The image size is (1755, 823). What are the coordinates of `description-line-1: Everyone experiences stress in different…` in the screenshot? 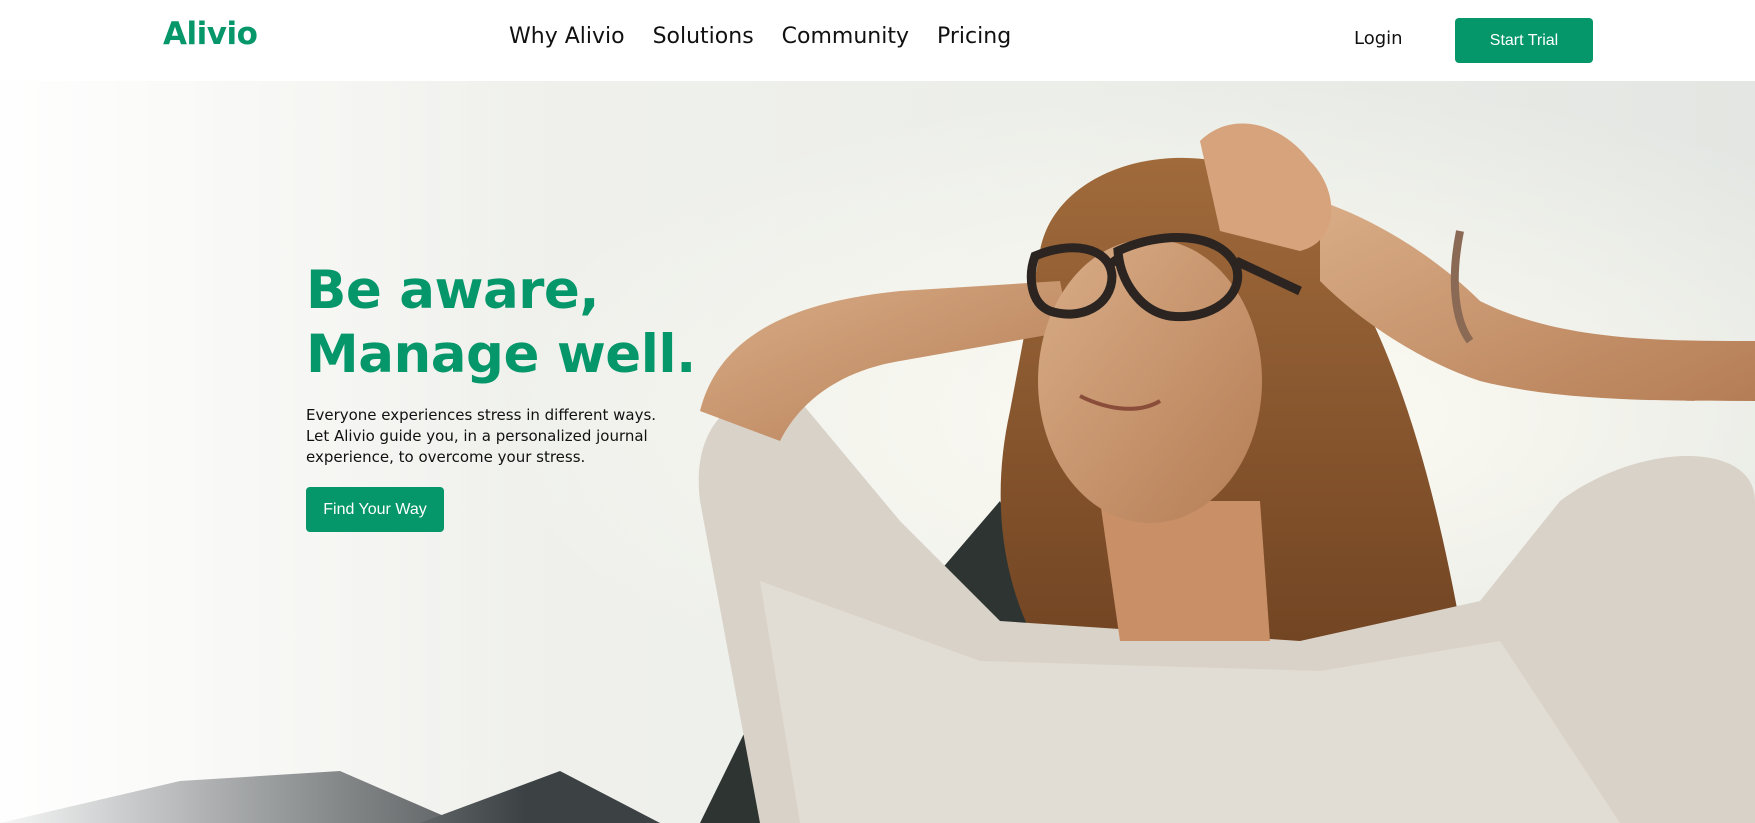 It's located at (481, 415).